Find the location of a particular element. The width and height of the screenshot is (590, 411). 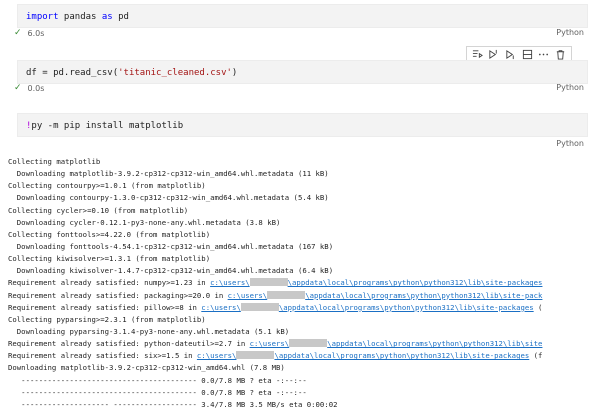

code-token: as is located at coordinates (107, 17).